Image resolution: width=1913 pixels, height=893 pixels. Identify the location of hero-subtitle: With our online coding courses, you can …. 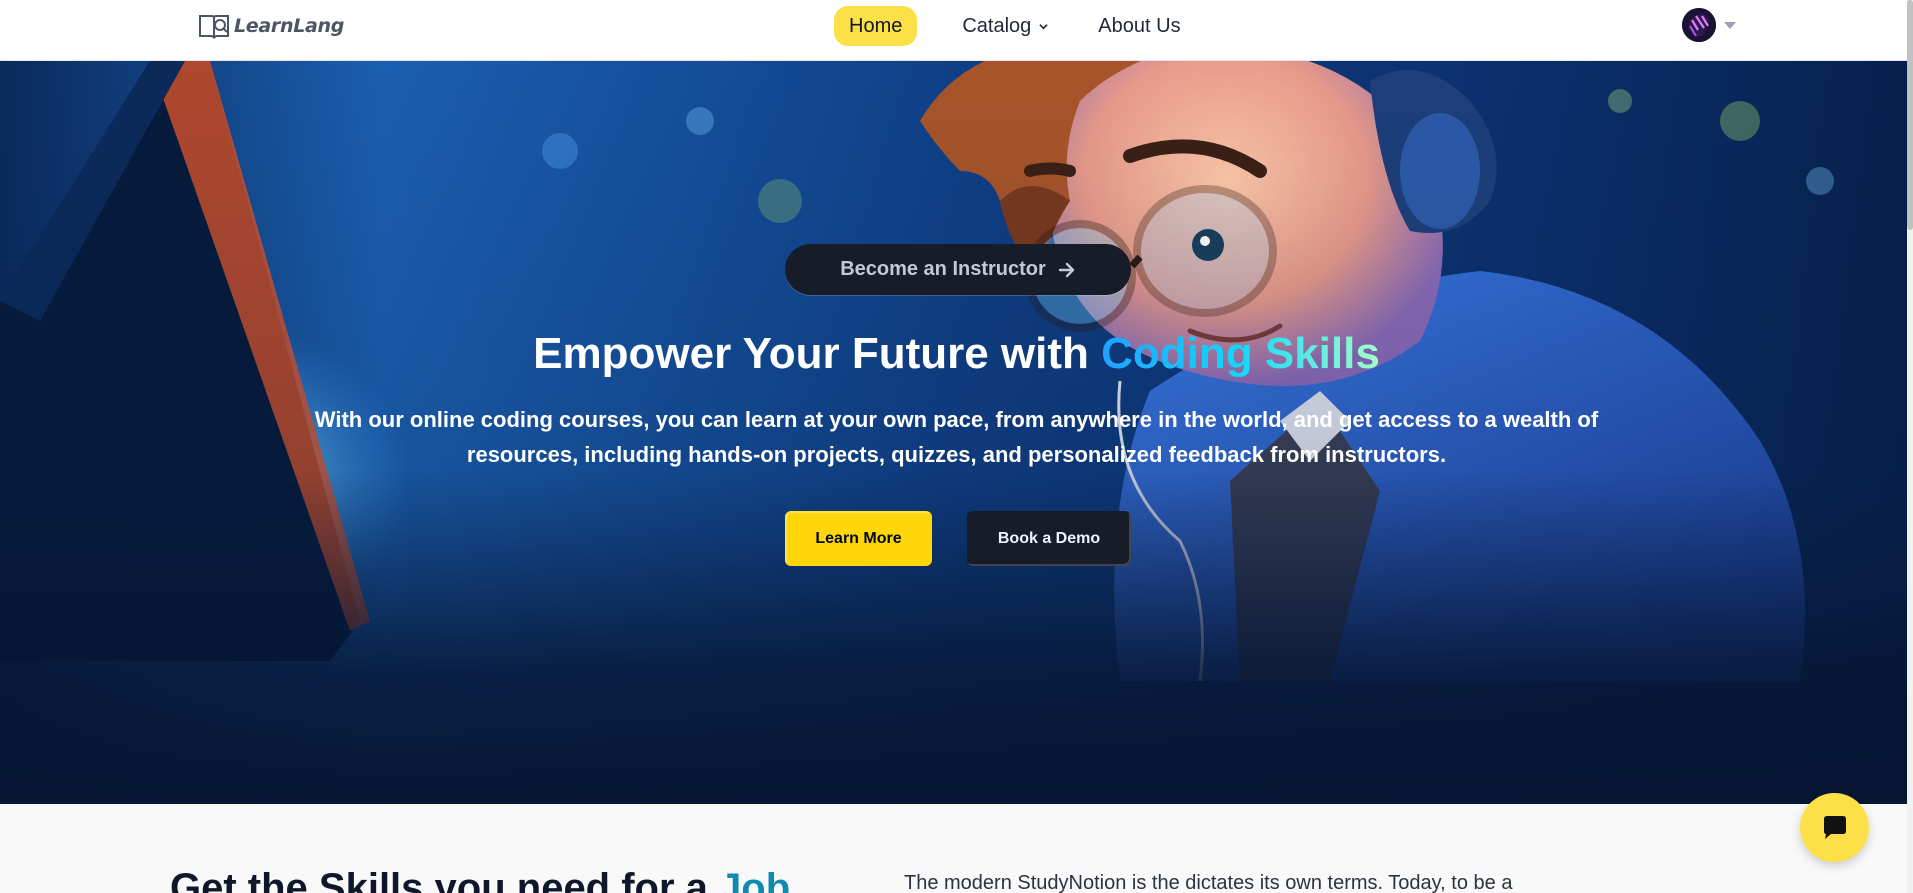
(956, 437).